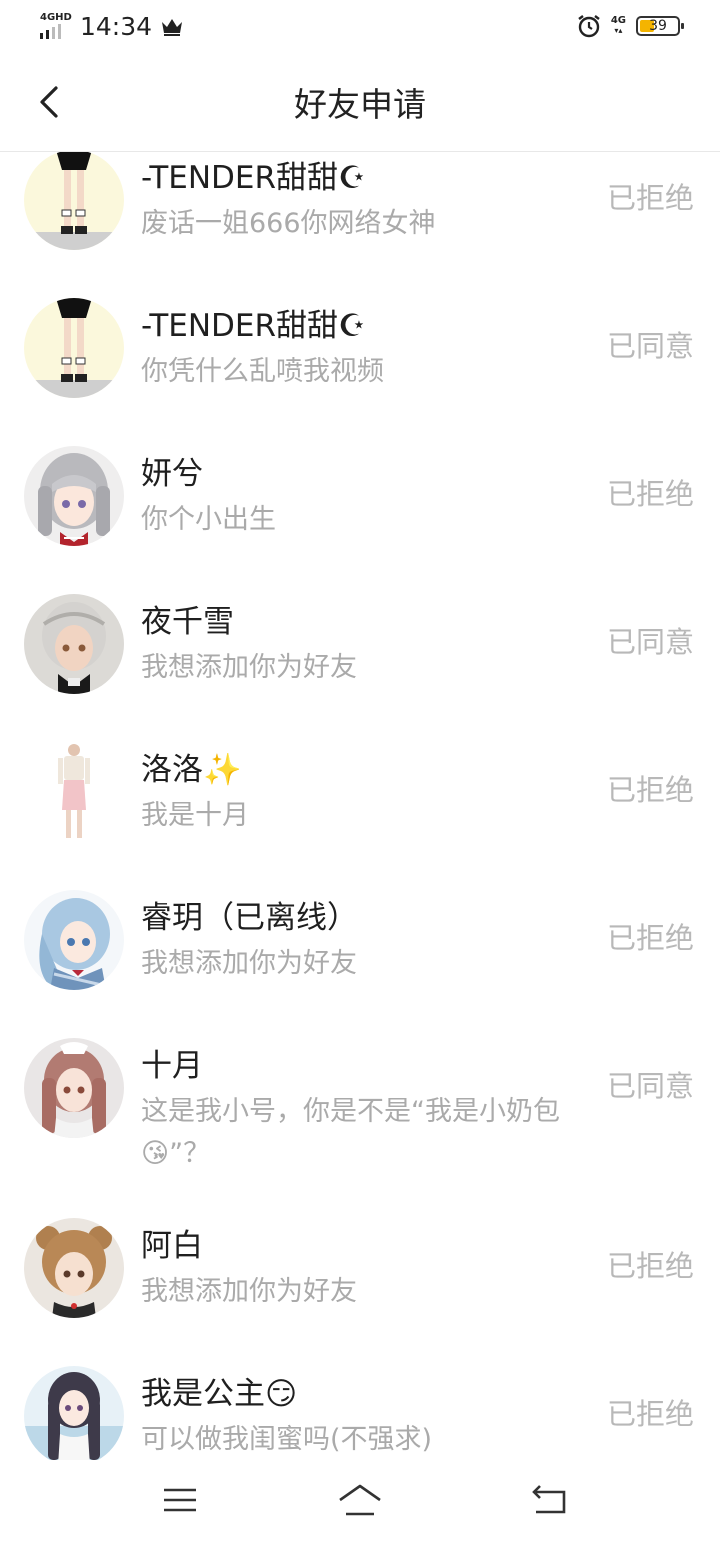 The image size is (720, 1544). I want to click on home-icon, so click(360, 1500).